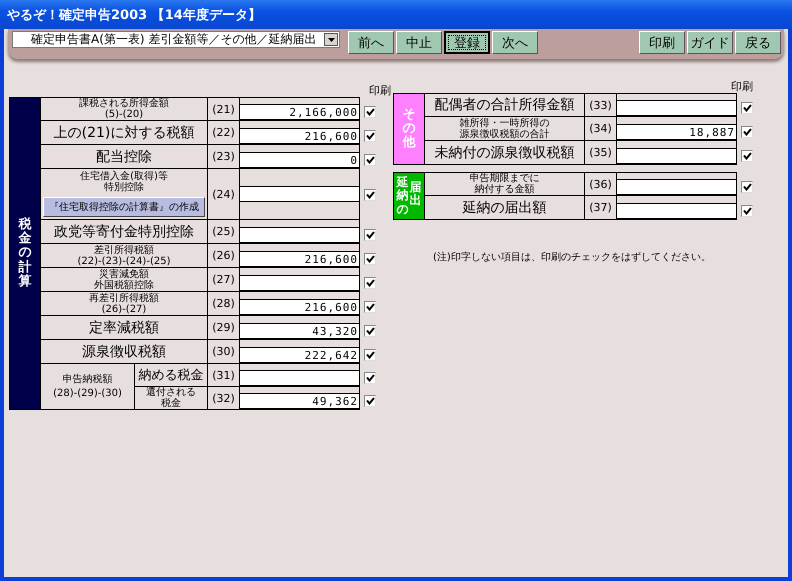 This screenshot has width=792, height=581. I want to click on amount-field: 49,362, so click(299, 401).